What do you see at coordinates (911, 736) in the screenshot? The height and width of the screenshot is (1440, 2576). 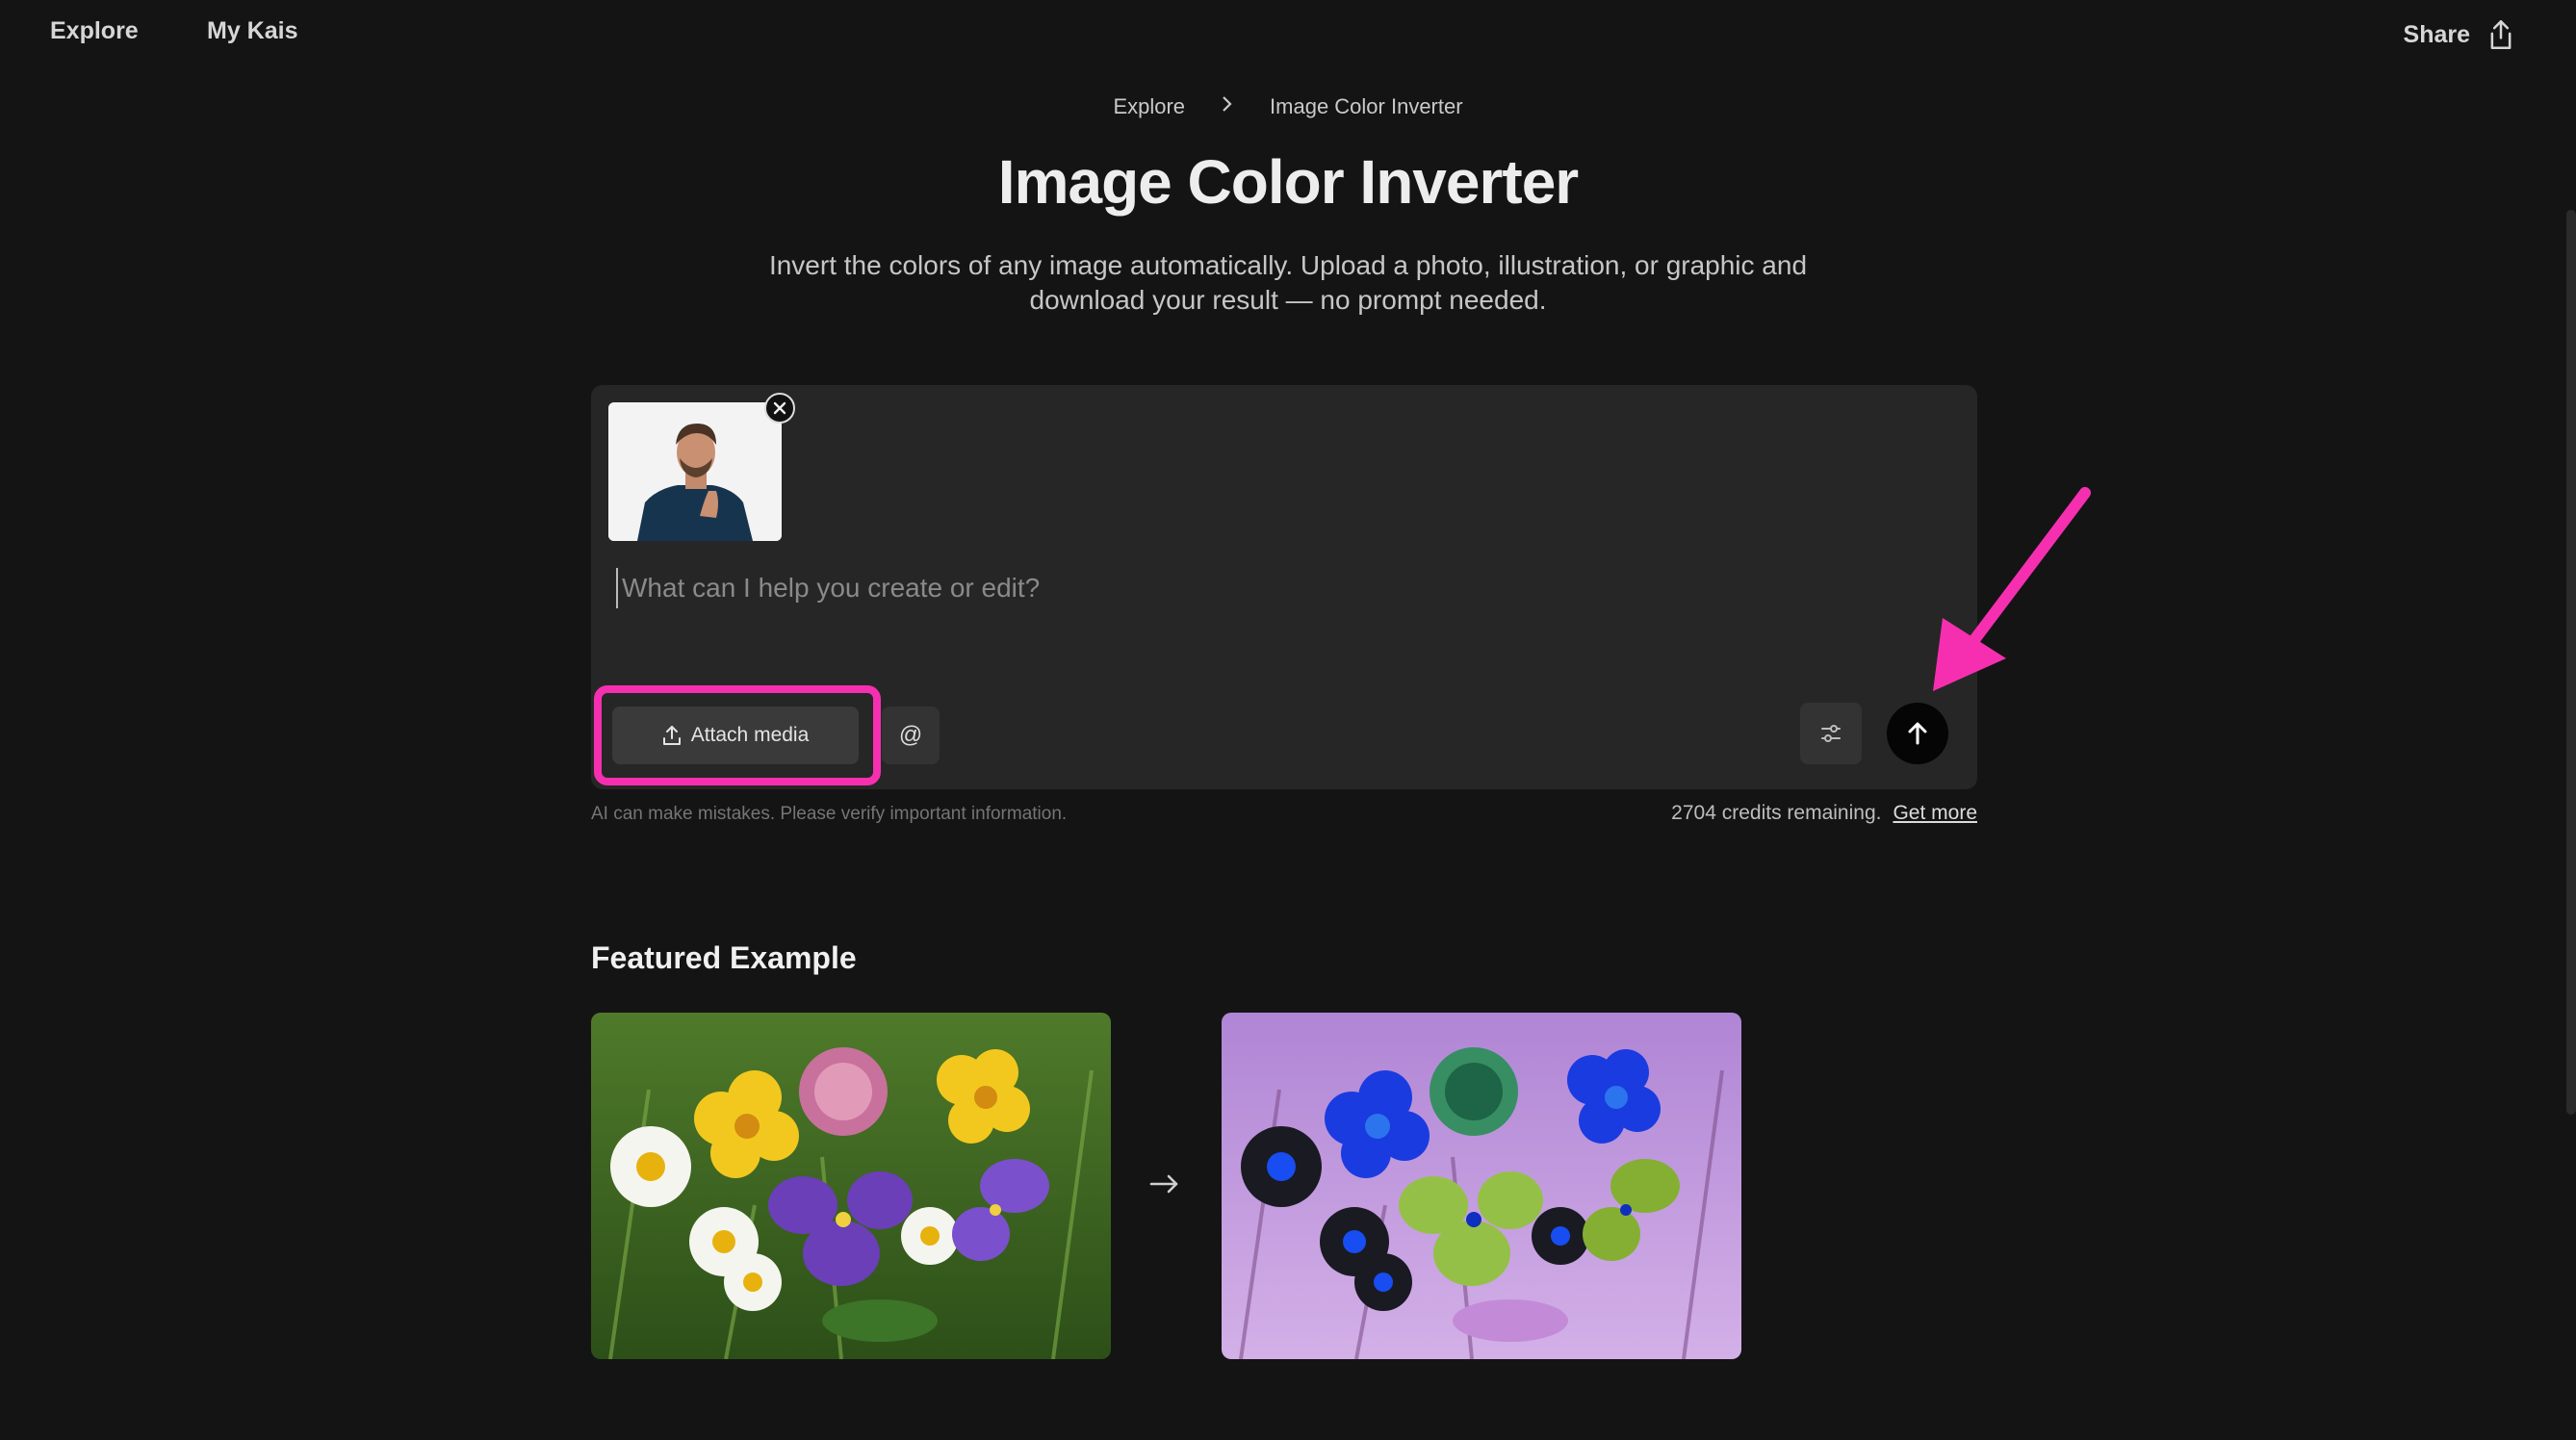 I see `mention-button: @` at bounding box center [911, 736].